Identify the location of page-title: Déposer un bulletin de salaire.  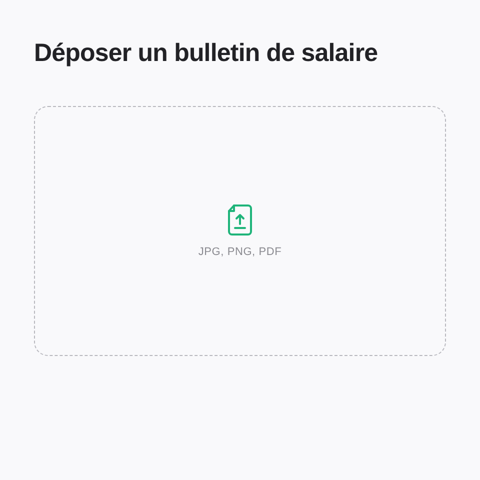
(206, 53).